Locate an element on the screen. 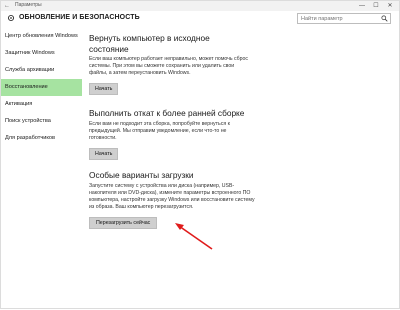 Image resolution: width=400 pixels, height=310 pixels. maximize-icon: ☐ is located at coordinates (376, 6).